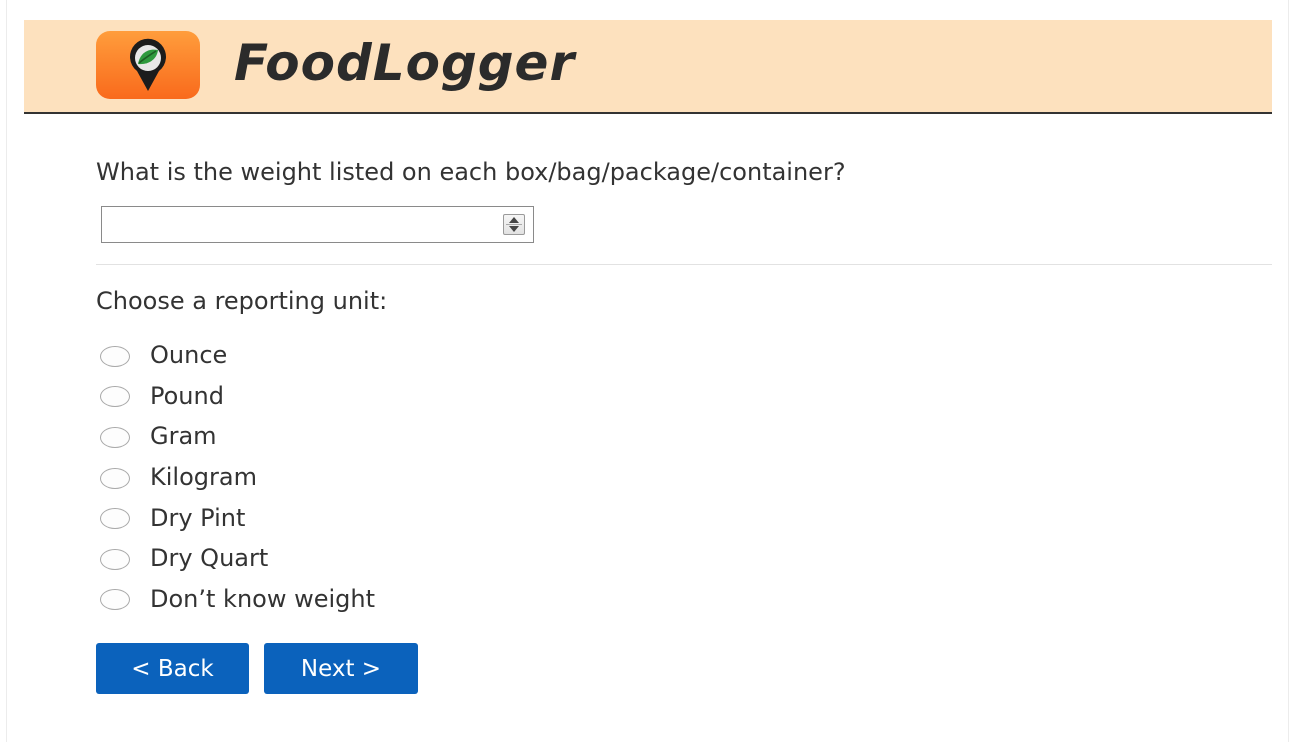 The width and height of the screenshot is (1291, 742). What do you see at coordinates (305, 224) in the screenshot?
I see `weight-input` at bounding box center [305, 224].